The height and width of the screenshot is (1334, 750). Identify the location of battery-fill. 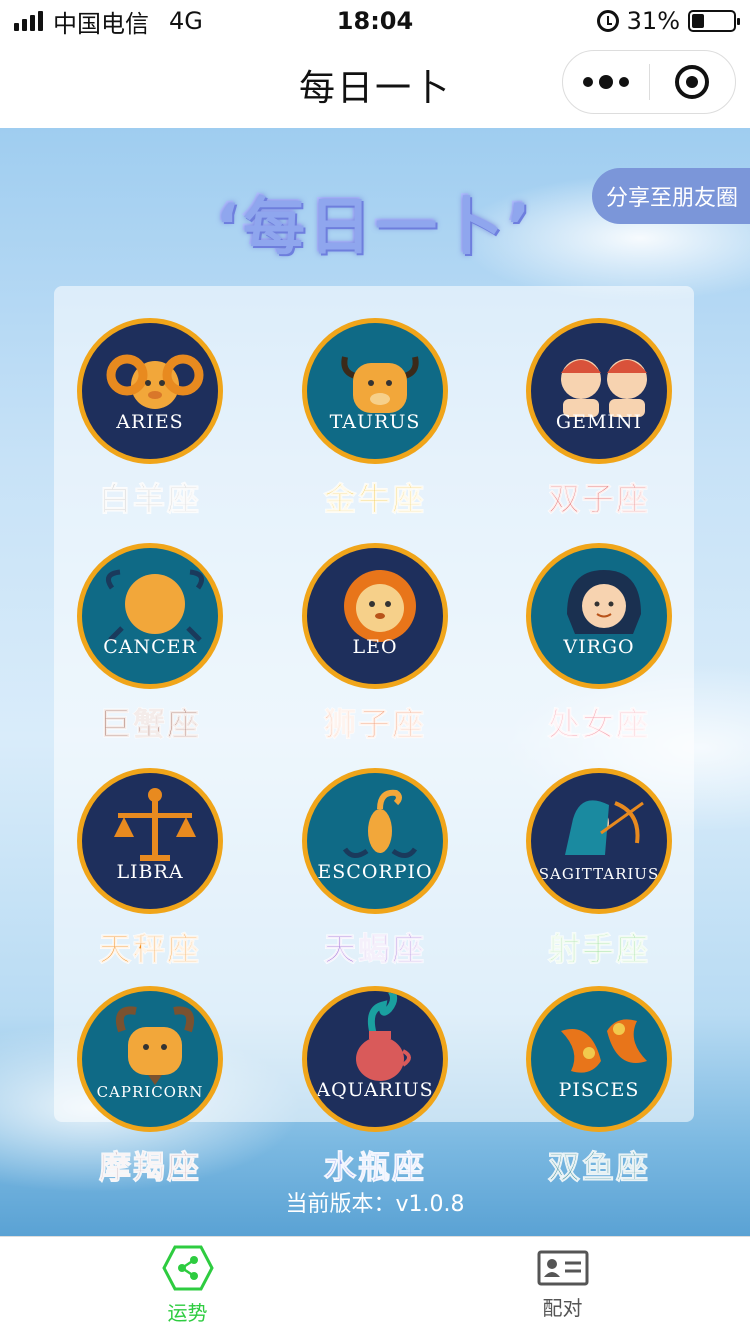
(698, 21).